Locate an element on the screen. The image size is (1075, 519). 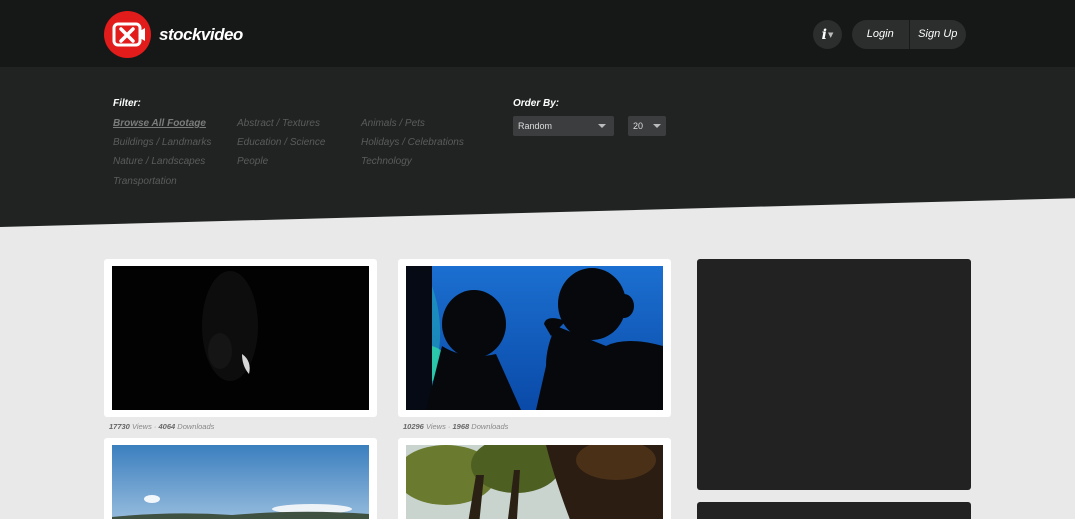
filter-technology: Technology is located at coordinates (386, 161).